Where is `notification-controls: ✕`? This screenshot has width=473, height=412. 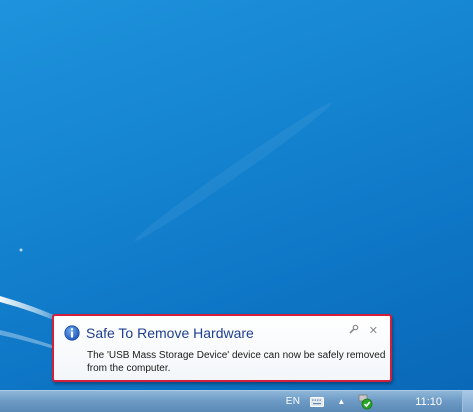 notification-controls: ✕ is located at coordinates (363, 331).